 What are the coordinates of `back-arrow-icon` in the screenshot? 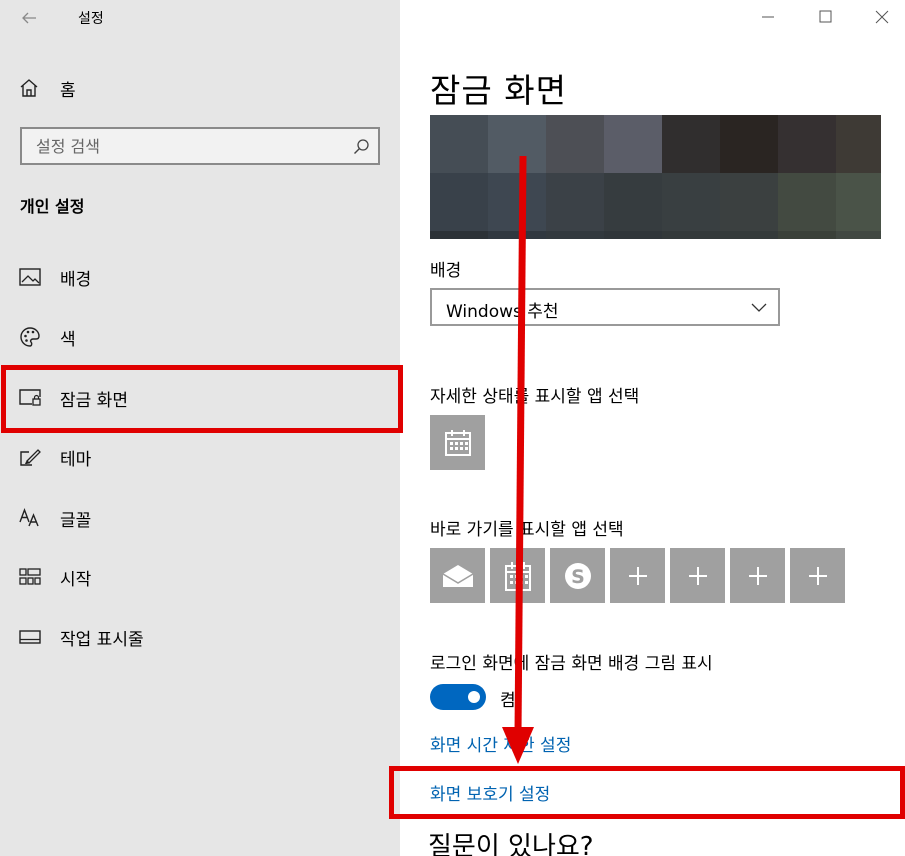 It's located at (29, 18).